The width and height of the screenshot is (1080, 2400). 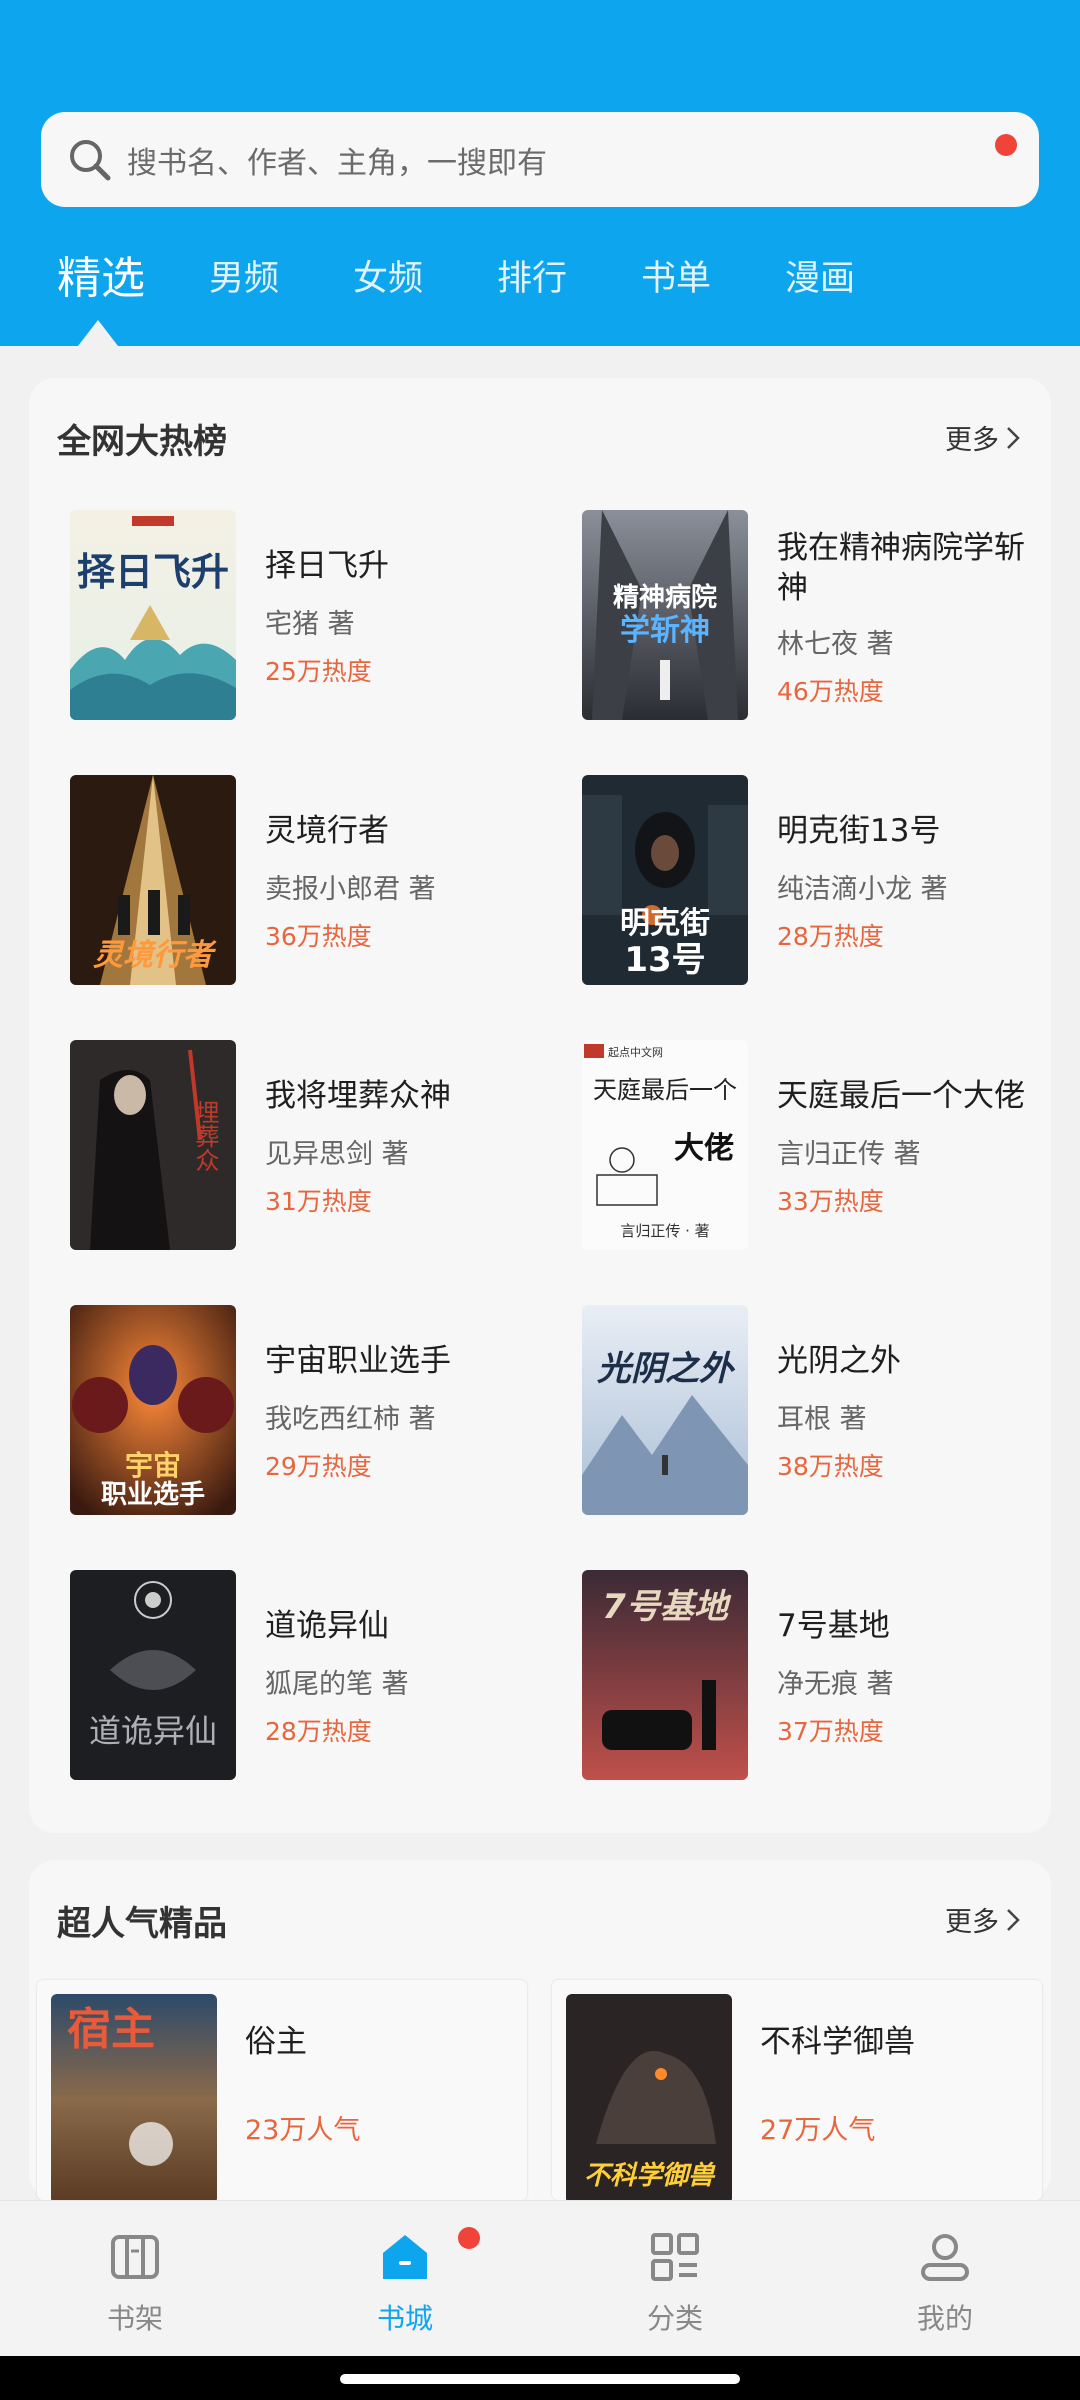 I want to click on svg-text: 13号, so click(x=664, y=960).